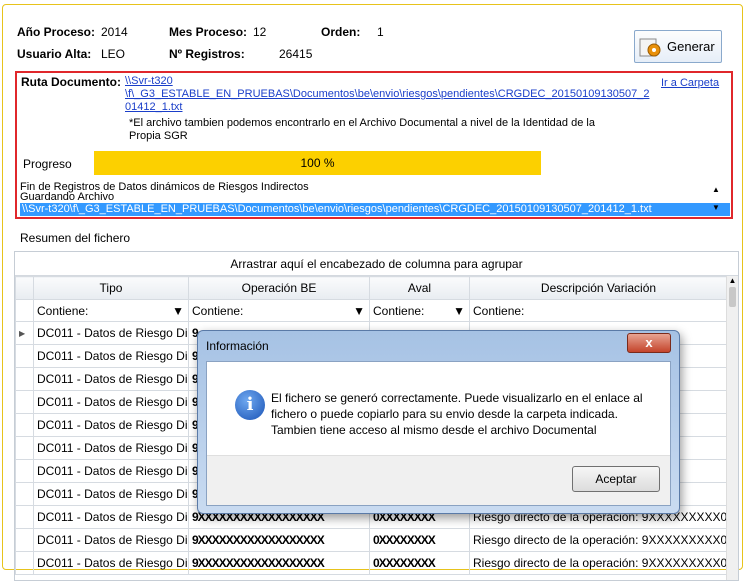 This screenshot has width=746, height=581. Describe the element at coordinates (732, 428) in the screenshot. I see `grid-vertical-scrollbar: ▲` at that location.